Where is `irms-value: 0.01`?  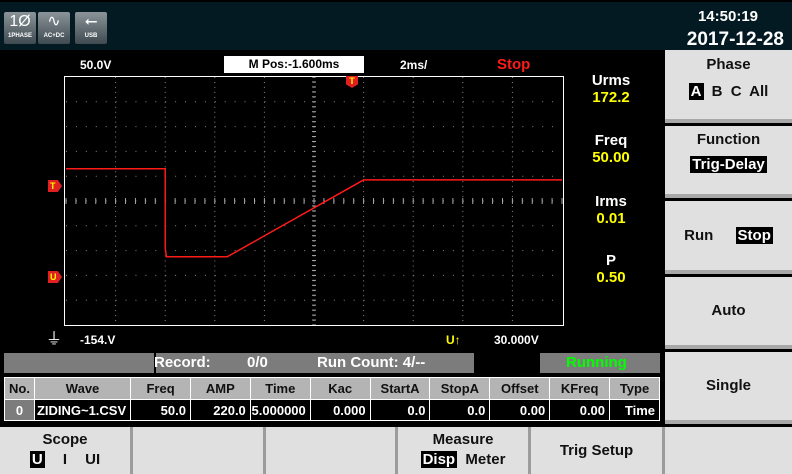 irms-value: 0.01 is located at coordinates (611, 218).